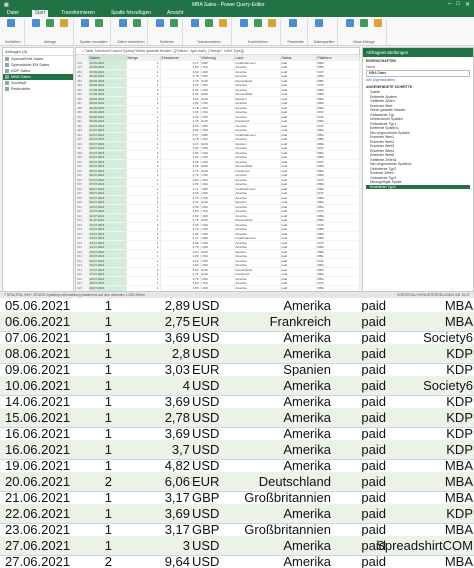 This screenshot has width=474, height=568. Describe the element at coordinates (389, 87) in the screenshot. I see `applied-steps-header: ANGEWENDETE SCHRITTE` at that location.